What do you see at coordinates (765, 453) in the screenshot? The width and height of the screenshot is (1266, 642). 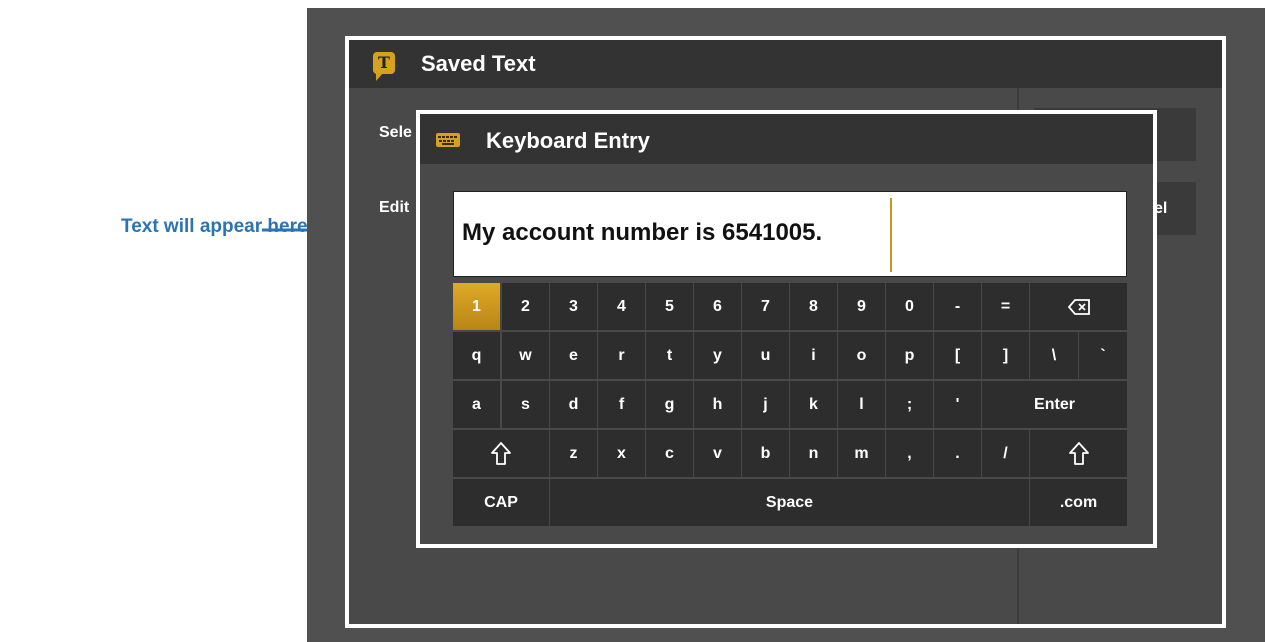 I see `key-b: b` at bounding box center [765, 453].